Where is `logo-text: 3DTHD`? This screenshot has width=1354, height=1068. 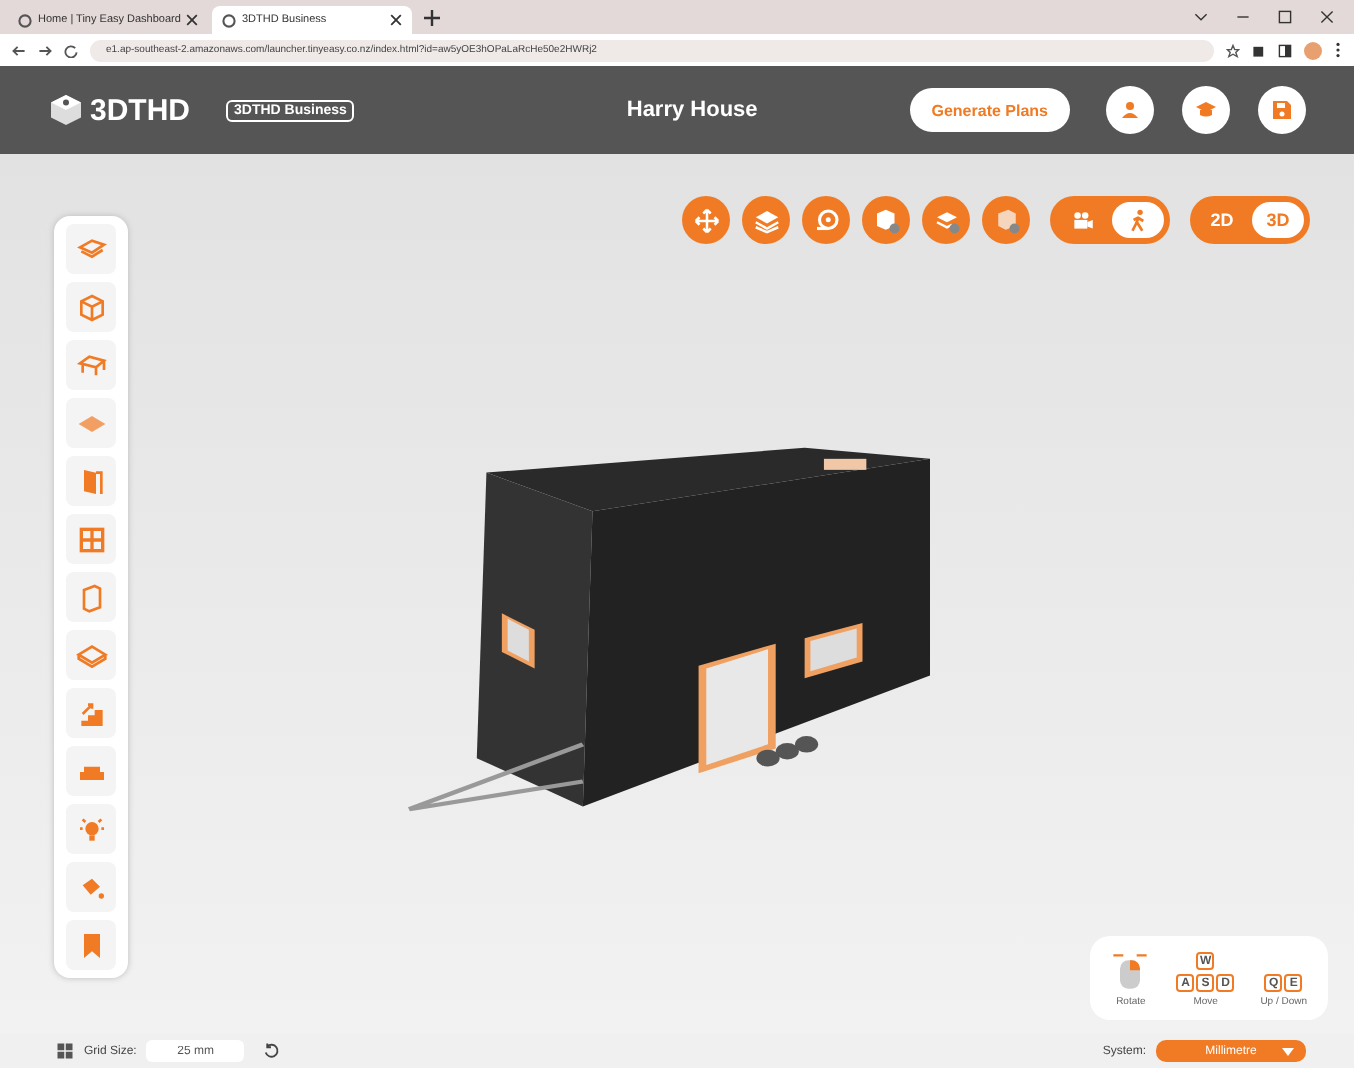
logo-text: 3DTHD is located at coordinates (140, 110).